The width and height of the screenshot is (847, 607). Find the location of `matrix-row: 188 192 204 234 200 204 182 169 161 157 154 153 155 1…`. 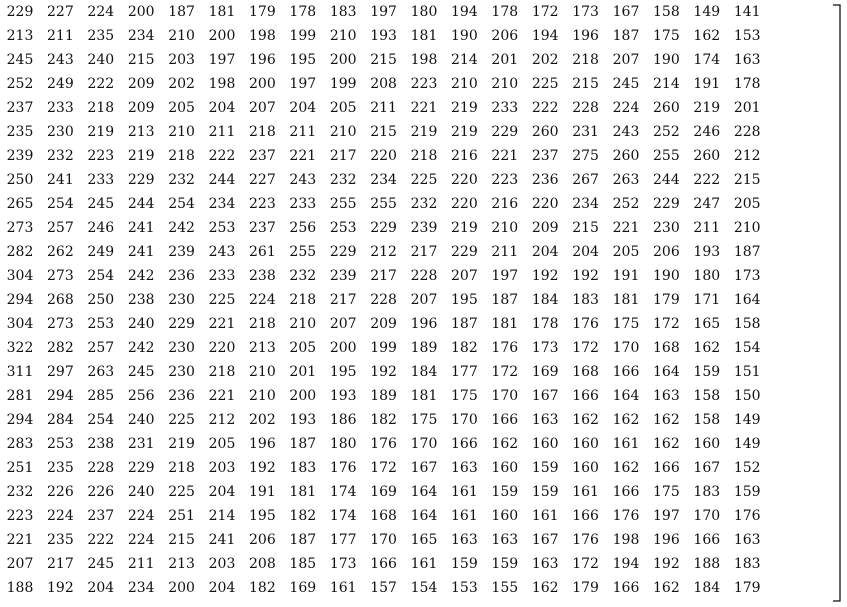

matrix-row: 188 192 204 234 200 204 182 169 161 157 154 153 155 1… is located at coordinates (415, 588).